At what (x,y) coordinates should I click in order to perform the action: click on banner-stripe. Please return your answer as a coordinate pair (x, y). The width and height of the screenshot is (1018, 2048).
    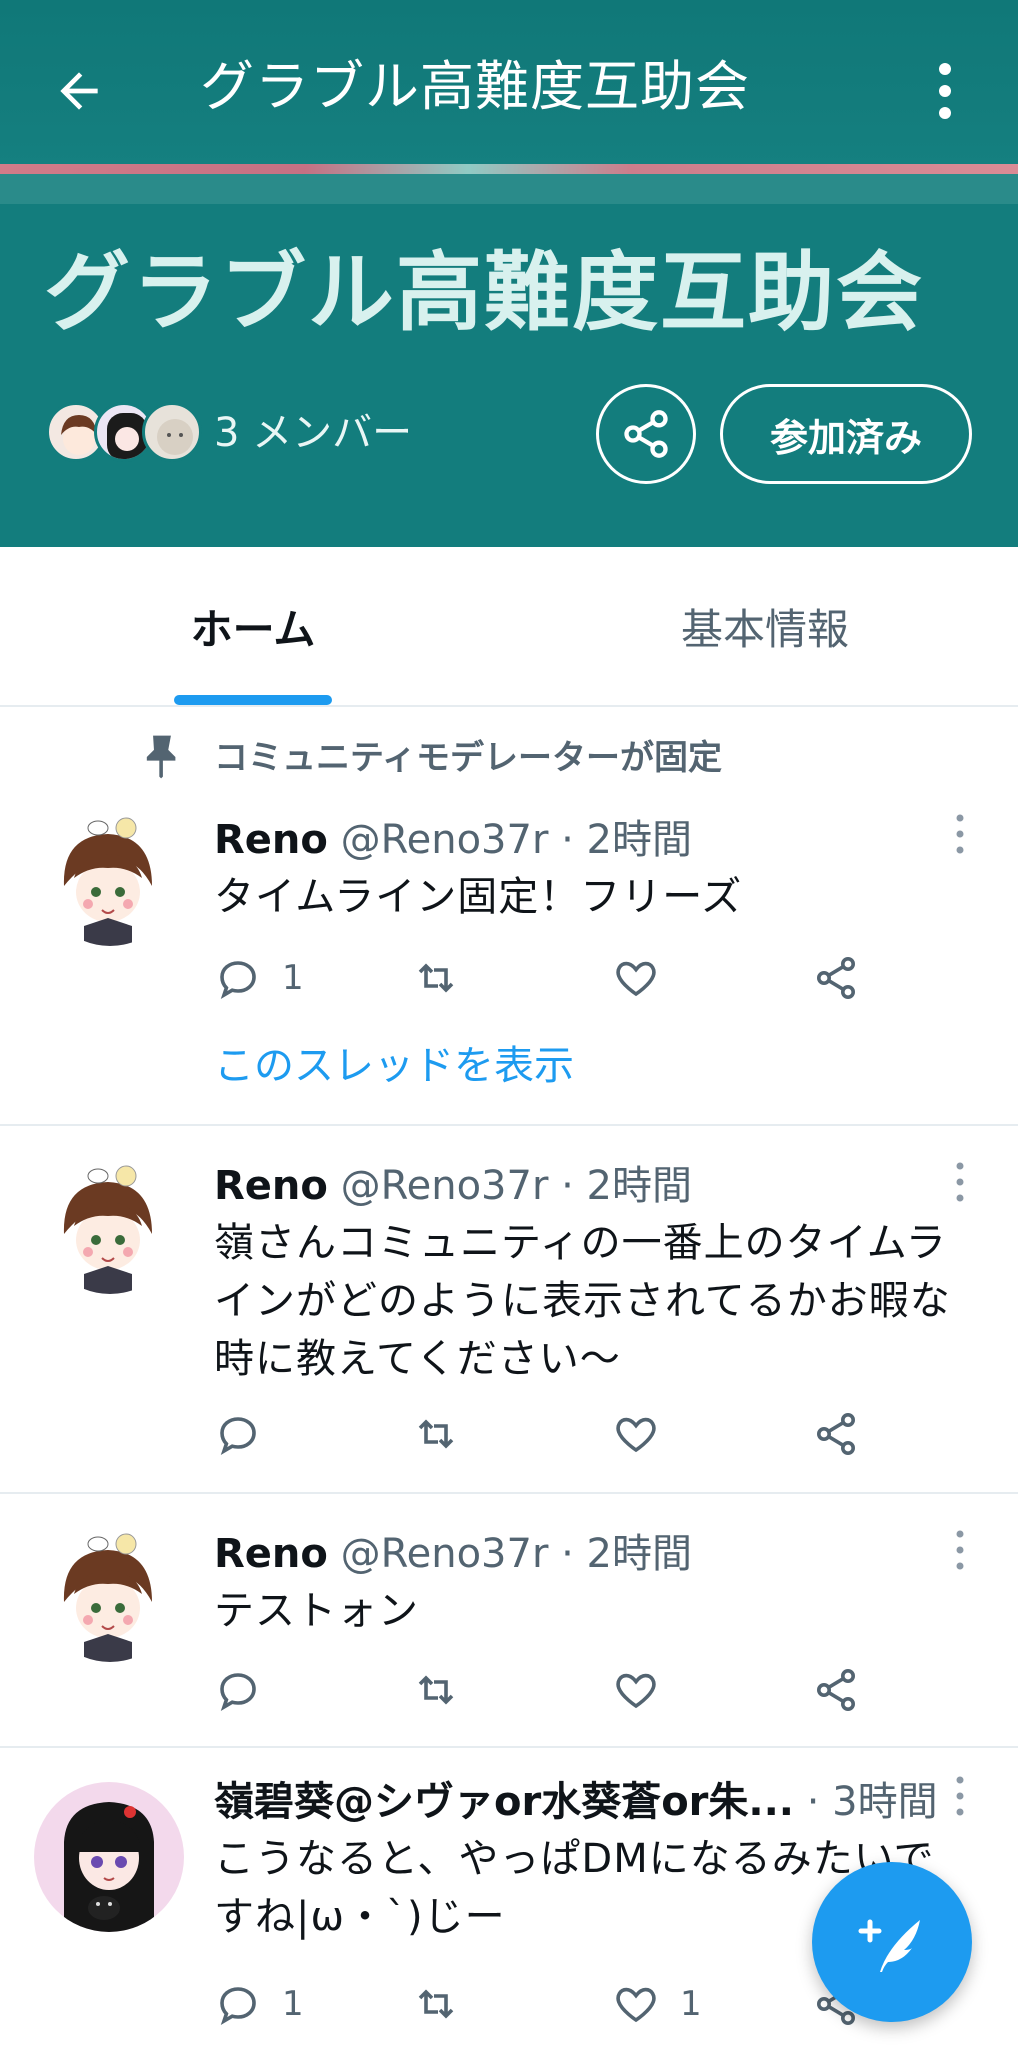
    Looking at the image, I should click on (509, 169).